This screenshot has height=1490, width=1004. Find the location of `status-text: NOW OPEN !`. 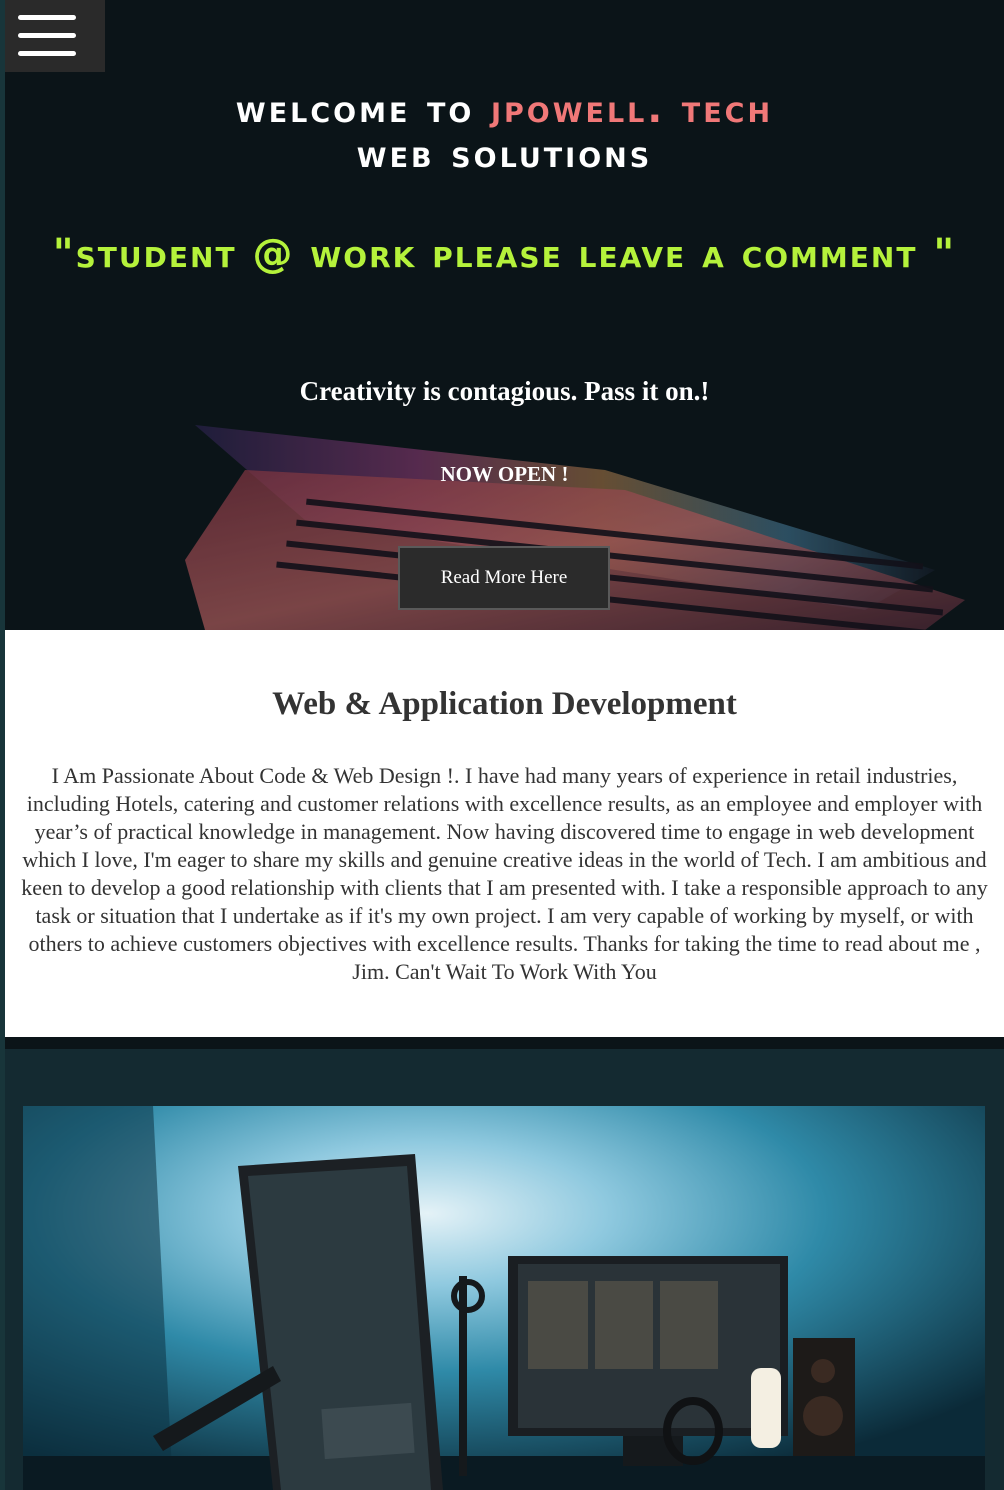

status-text: NOW OPEN ! is located at coordinates (504, 474).